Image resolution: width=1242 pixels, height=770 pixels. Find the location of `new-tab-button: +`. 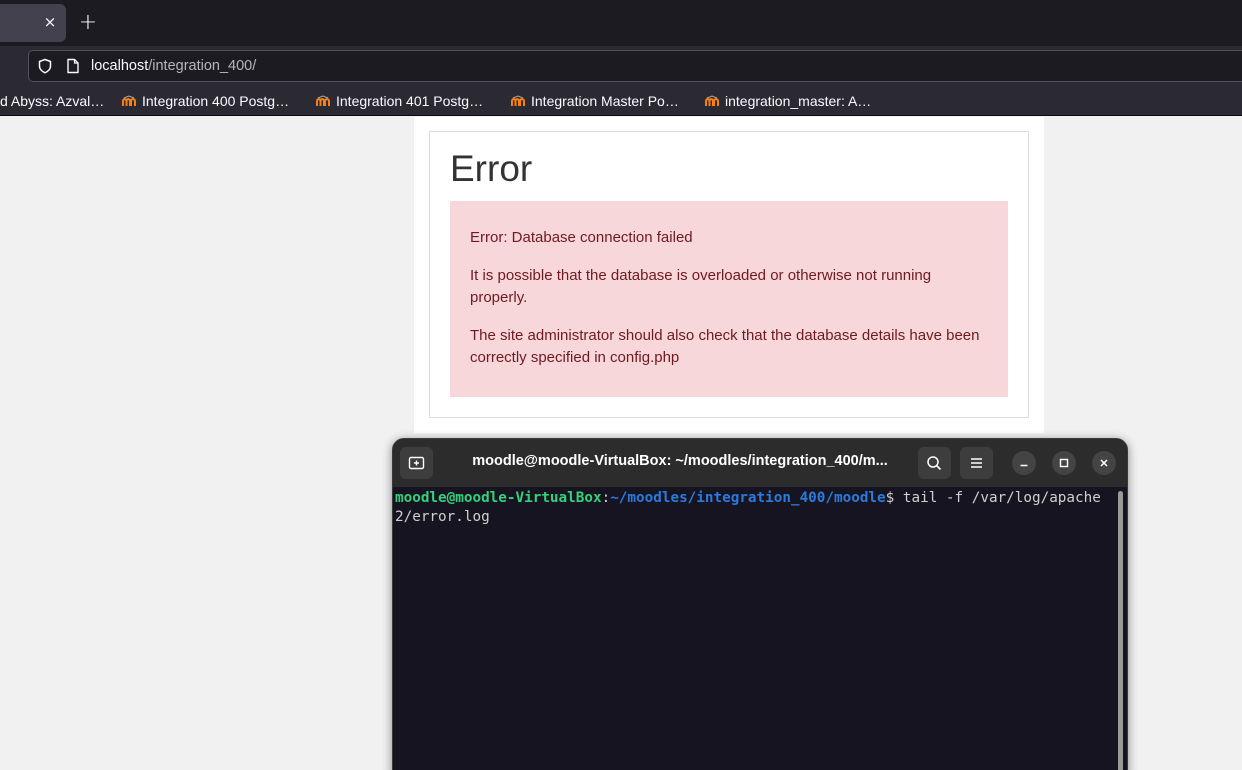

new-tab-button: + is located at coordinates (88, 23).